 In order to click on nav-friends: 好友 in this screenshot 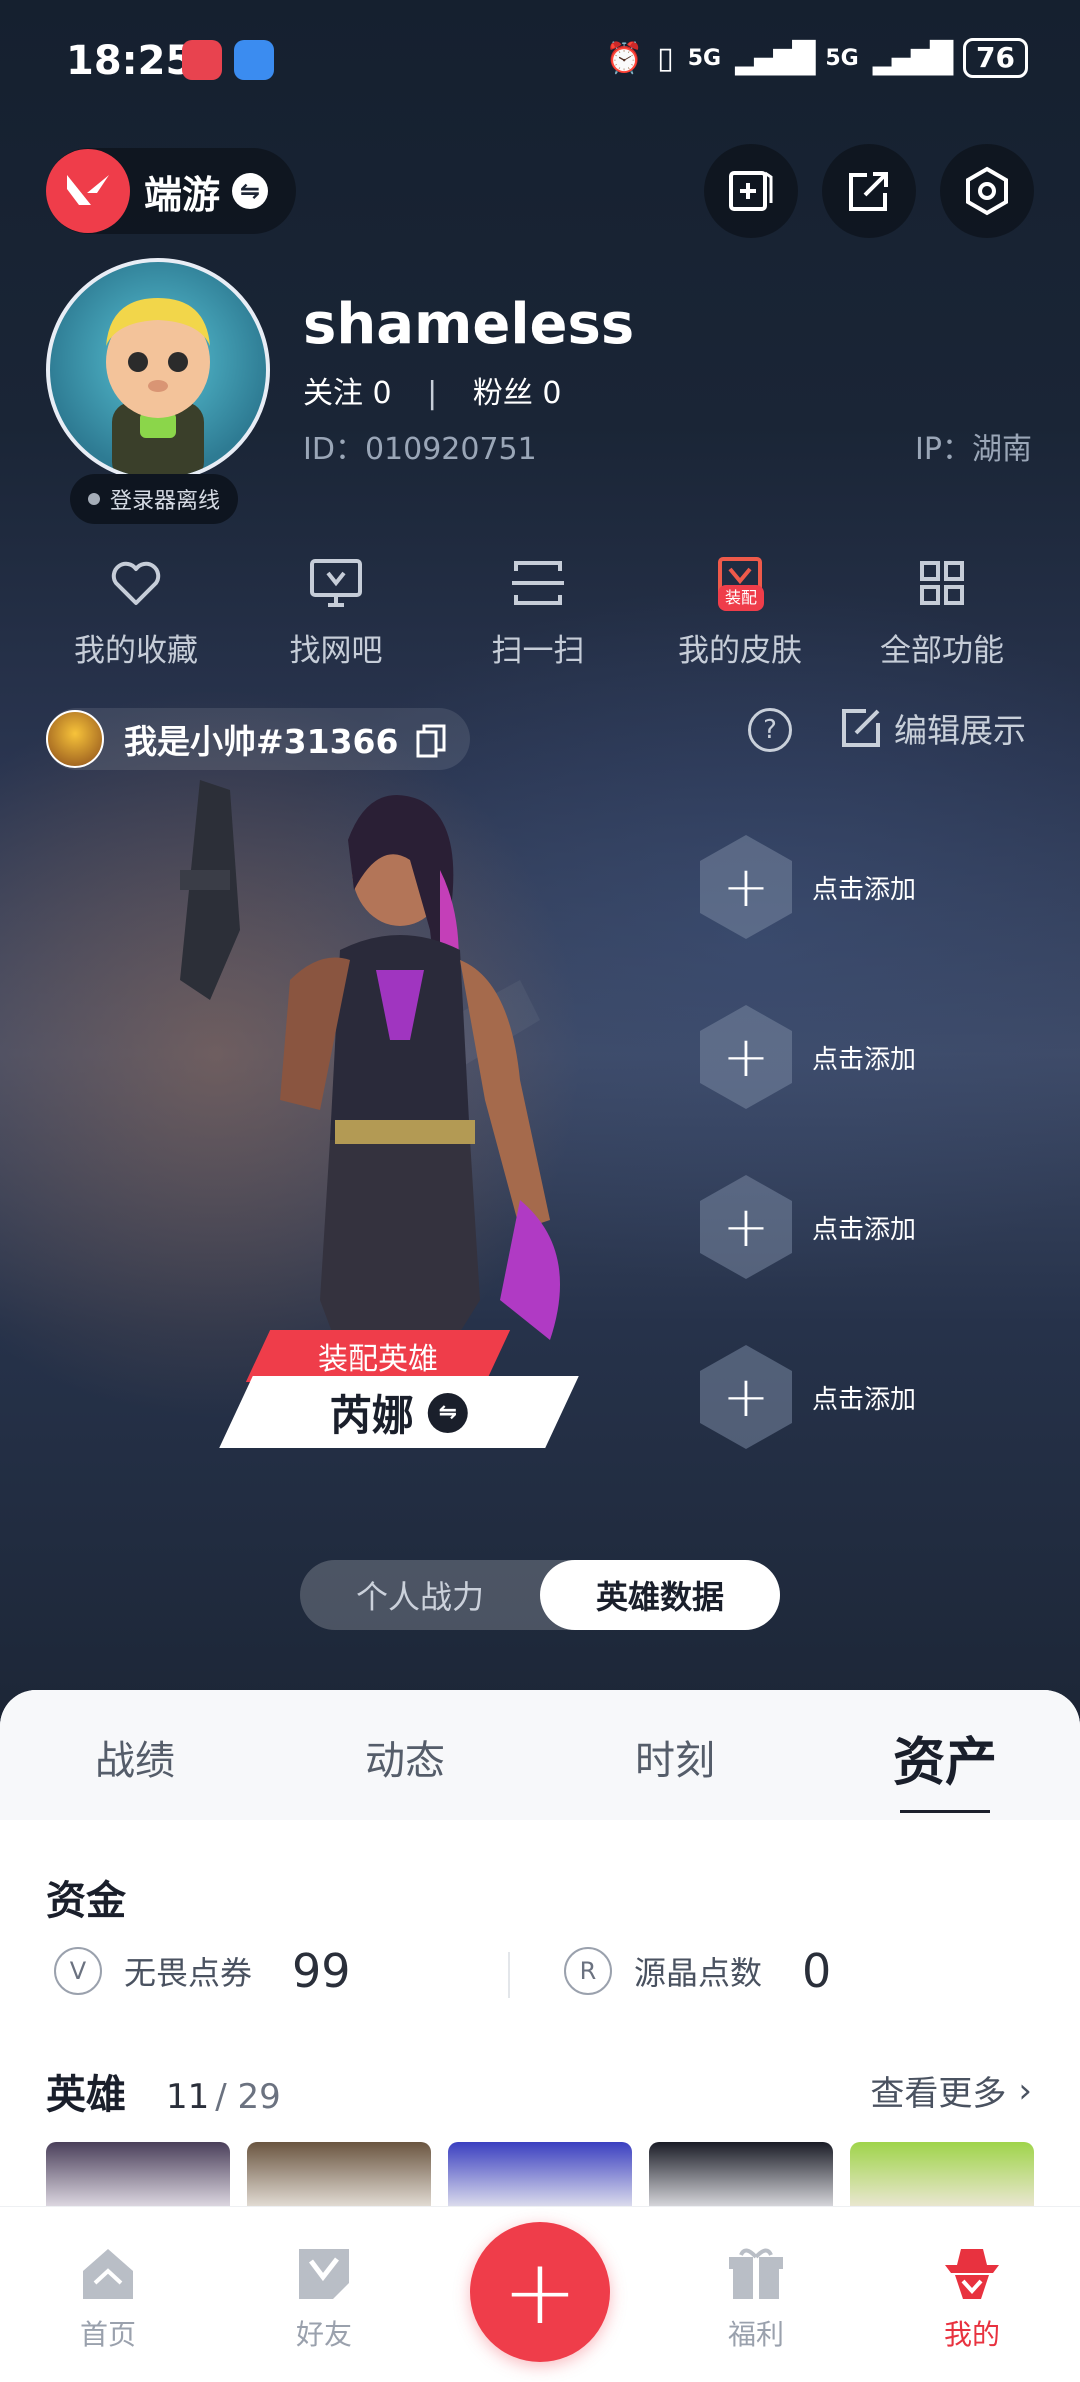, I will do `click(324, 2294)`.